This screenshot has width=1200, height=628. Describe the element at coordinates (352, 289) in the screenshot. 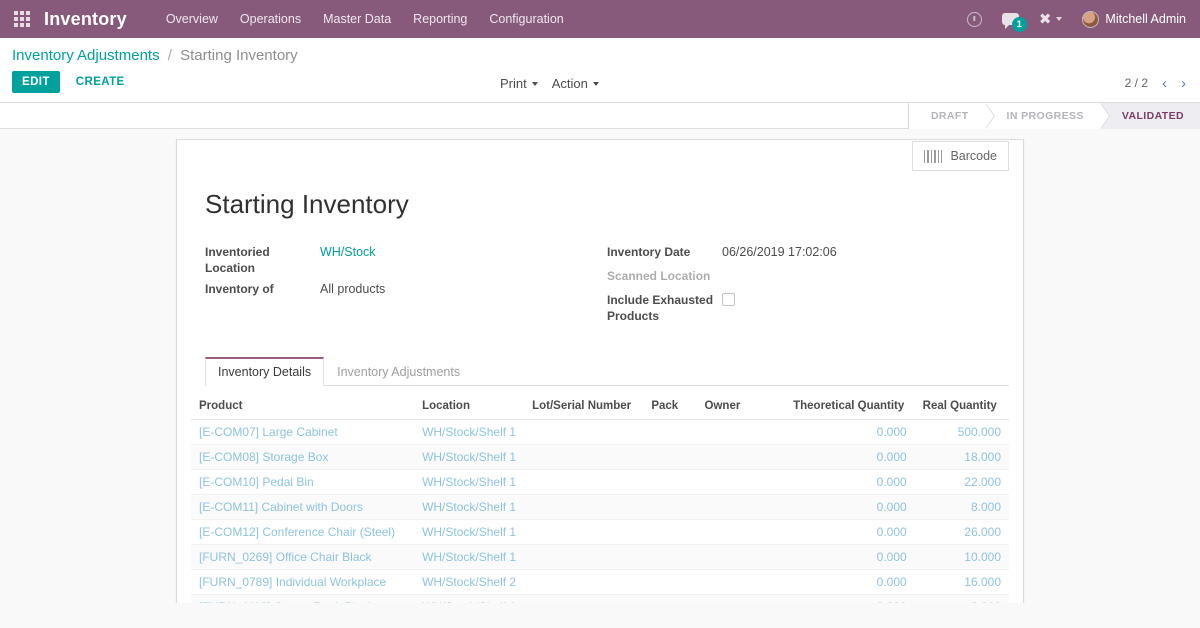

I see `field-value-inventory-of: All products` at that location.